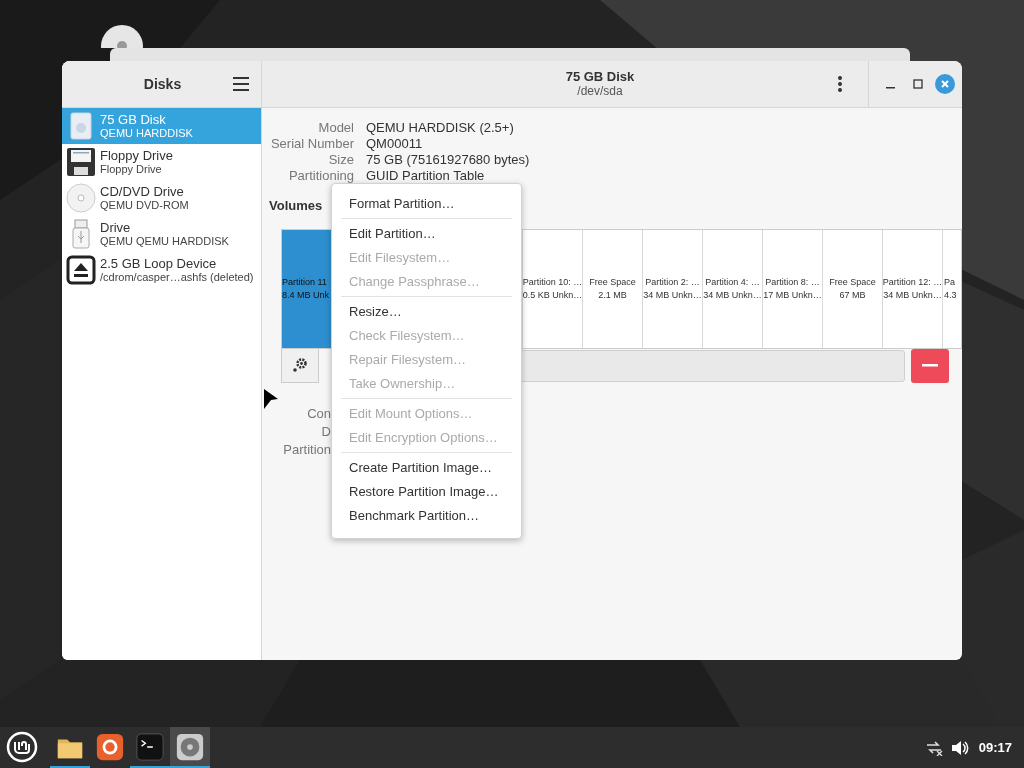  I want to click on drive-item: 2.5 GB Loop Device /cdrom/casper…ashfs (deleted), so click(161, 270).